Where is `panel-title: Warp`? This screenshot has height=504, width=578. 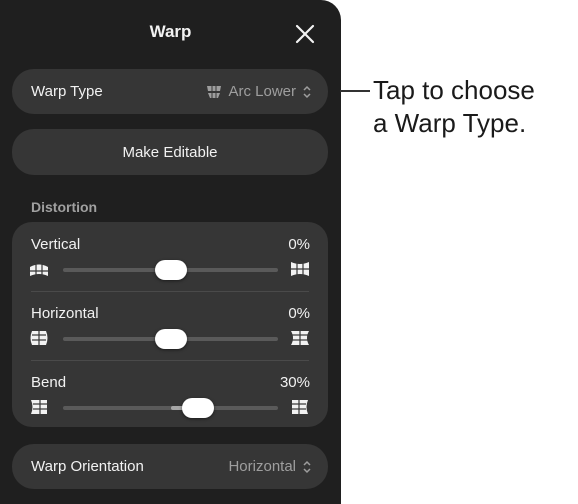
panel-title: Warp is located at coordinates (170, 31).